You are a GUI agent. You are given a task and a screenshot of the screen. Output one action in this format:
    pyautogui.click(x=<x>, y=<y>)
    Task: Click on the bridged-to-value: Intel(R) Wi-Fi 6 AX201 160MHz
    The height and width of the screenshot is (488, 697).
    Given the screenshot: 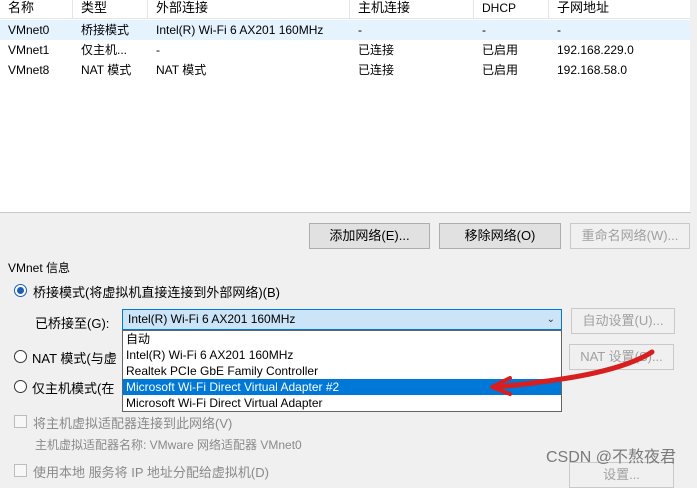 What is the action you would take?
    pyautogui.click(x=212, y=319)
    